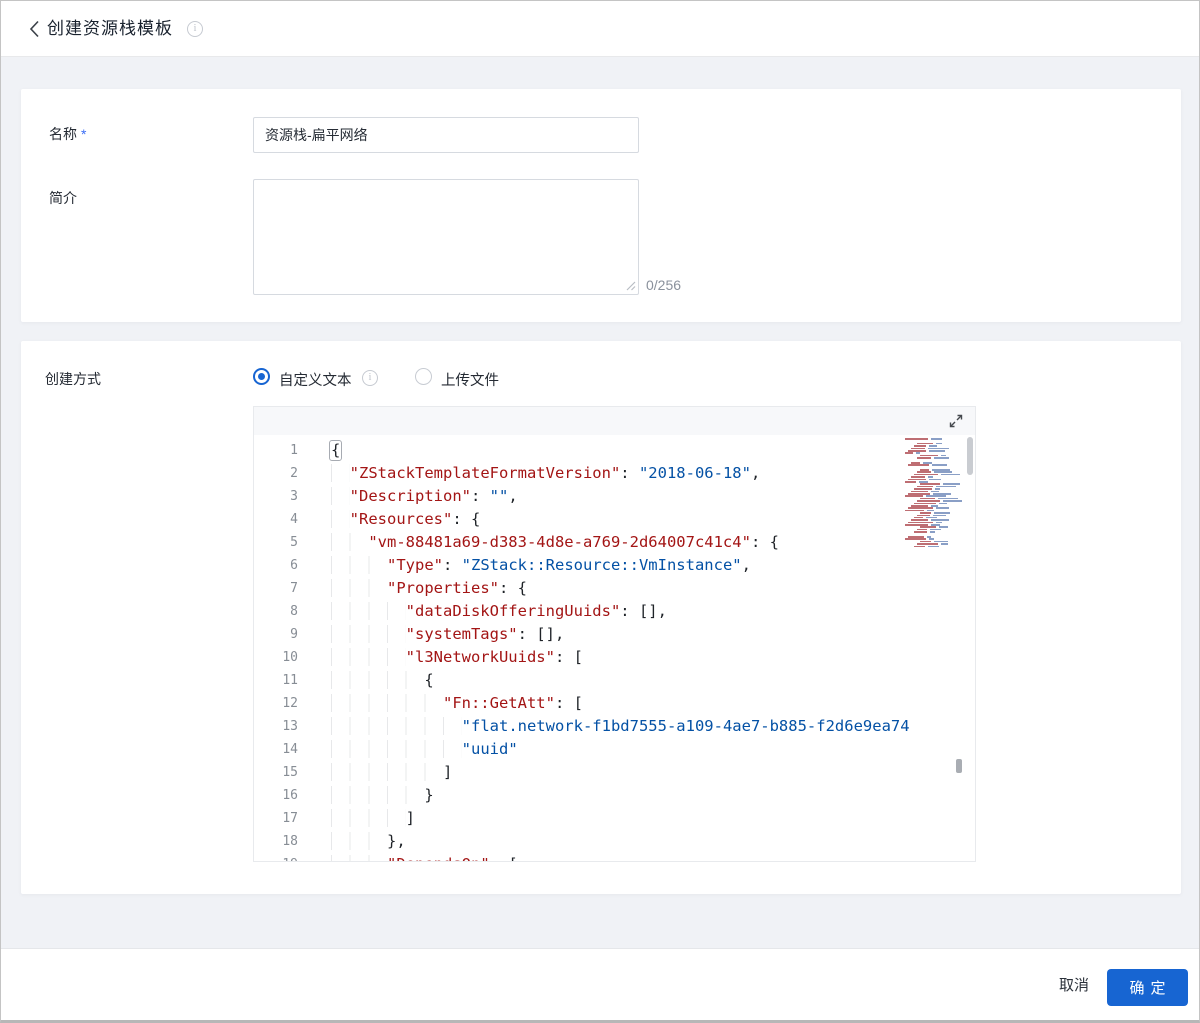  I want to click on method-label: 创建方式, so click(73, 379).